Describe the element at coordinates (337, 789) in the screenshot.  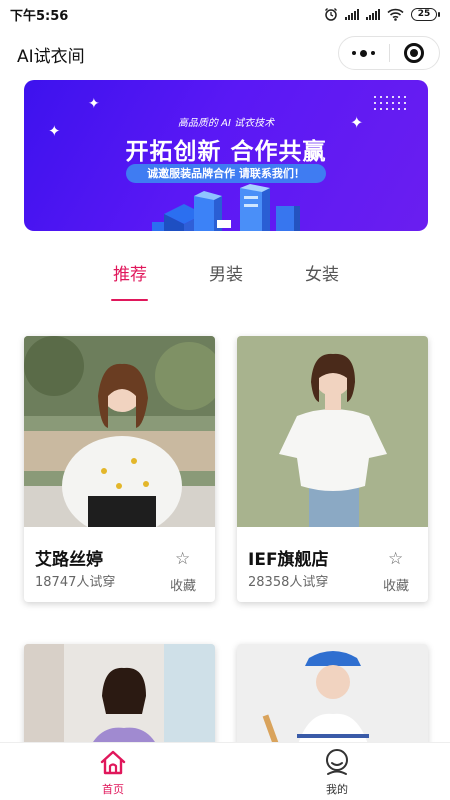
I see `tabbar-label-profile: 我的` at that location.